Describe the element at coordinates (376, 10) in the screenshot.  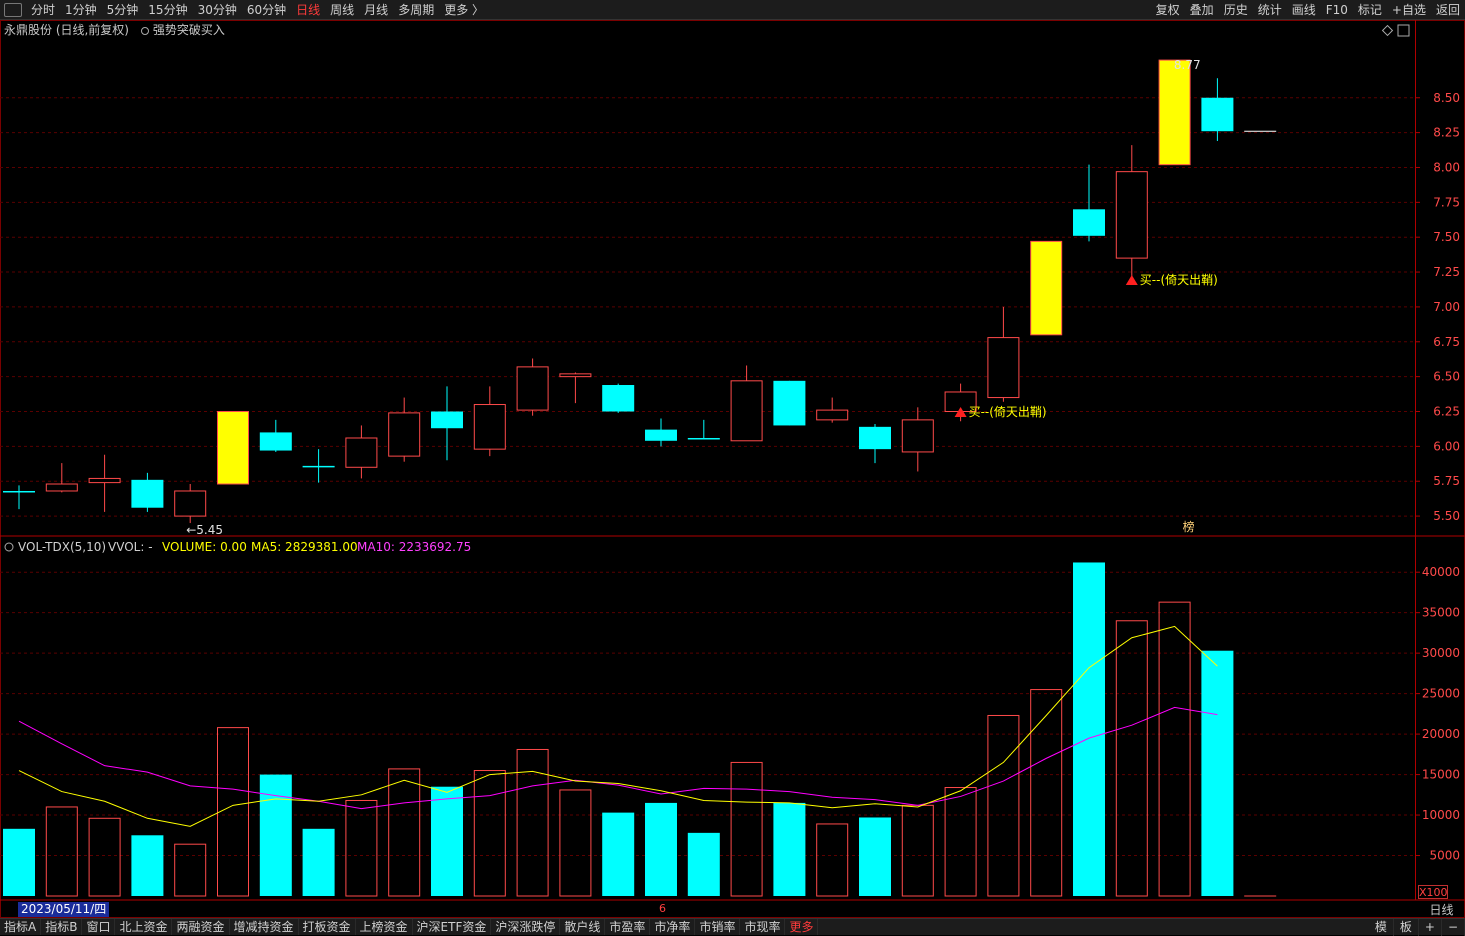
I see `period-tab-8: 月线` at that location.